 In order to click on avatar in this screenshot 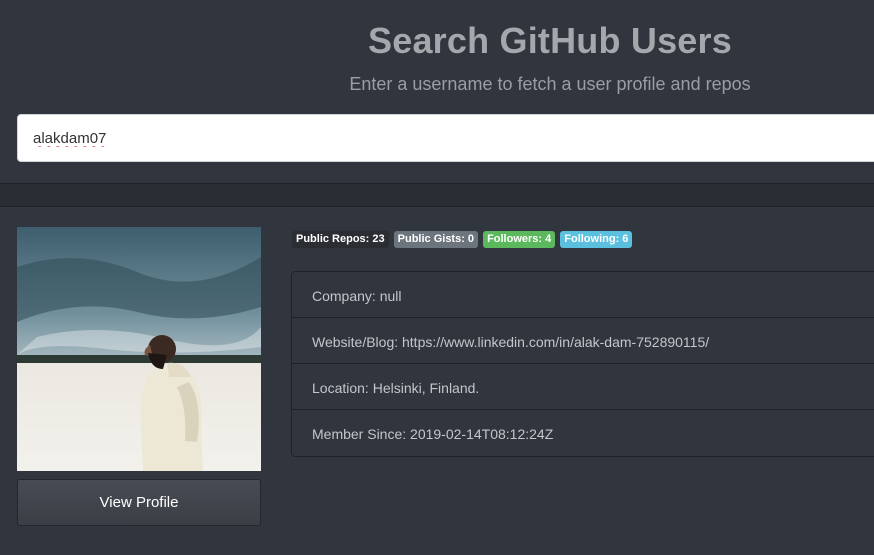, I will do `click(139, 349)`.